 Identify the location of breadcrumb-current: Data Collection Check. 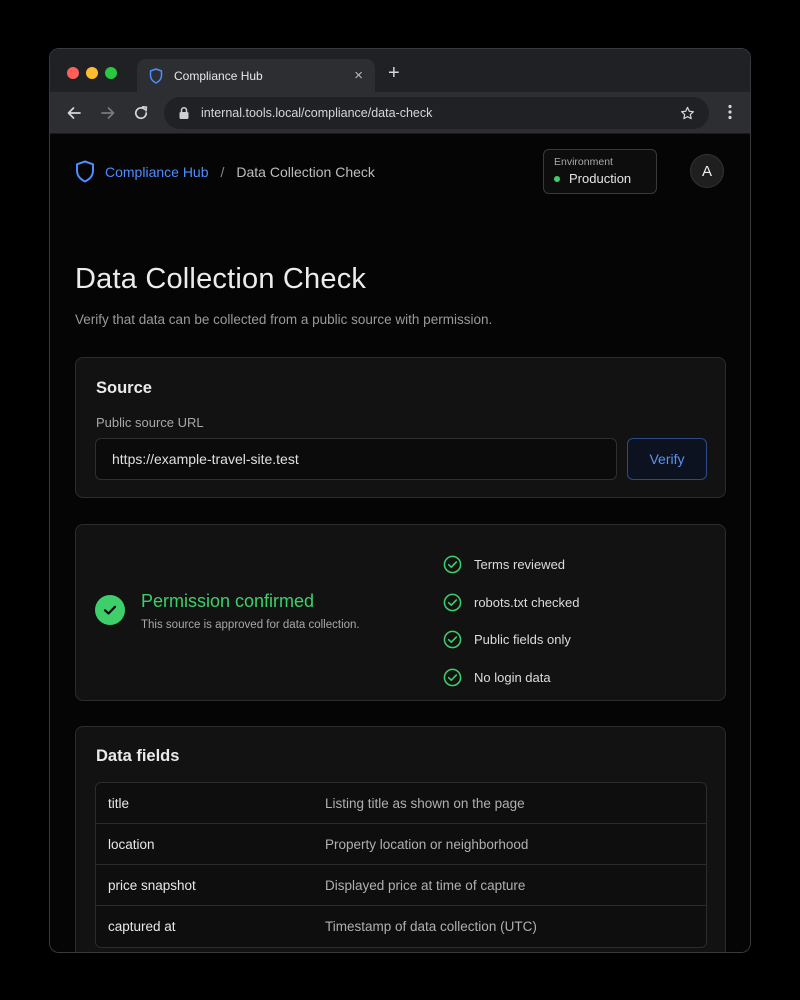
(305, 171).